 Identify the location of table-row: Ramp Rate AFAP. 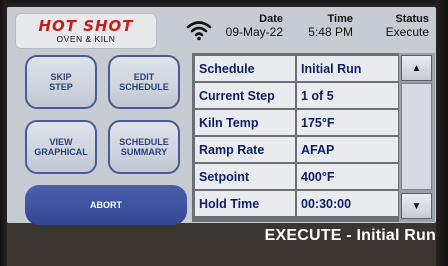
(296, 149).